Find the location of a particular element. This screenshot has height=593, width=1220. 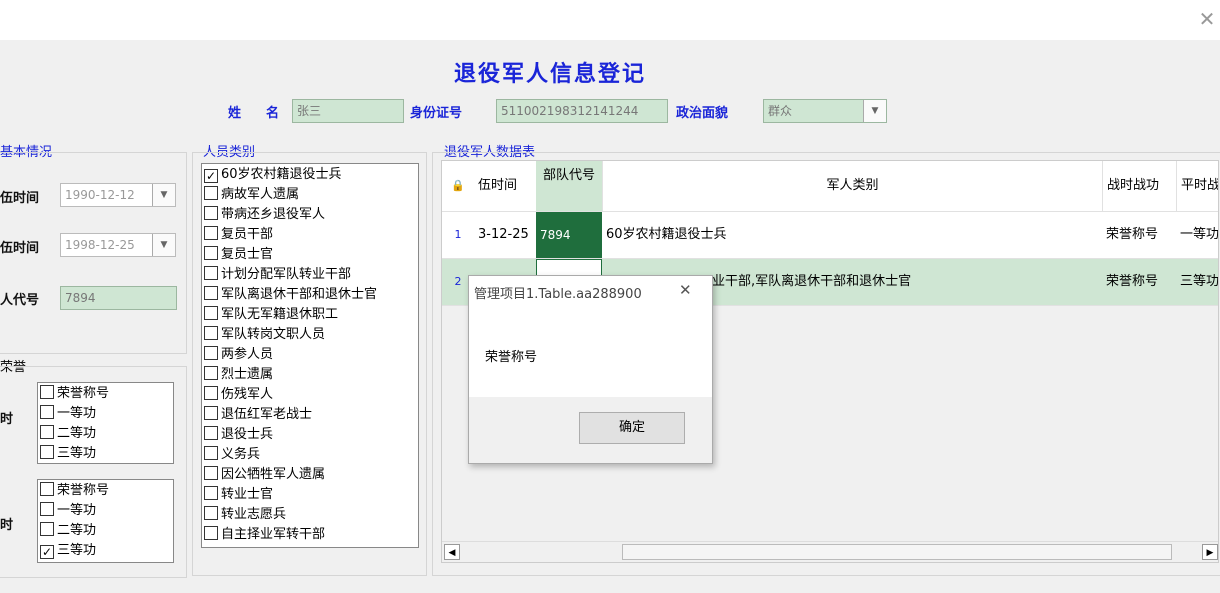

category-item: 转业志愿兵 is located at coordinates (310, 515).